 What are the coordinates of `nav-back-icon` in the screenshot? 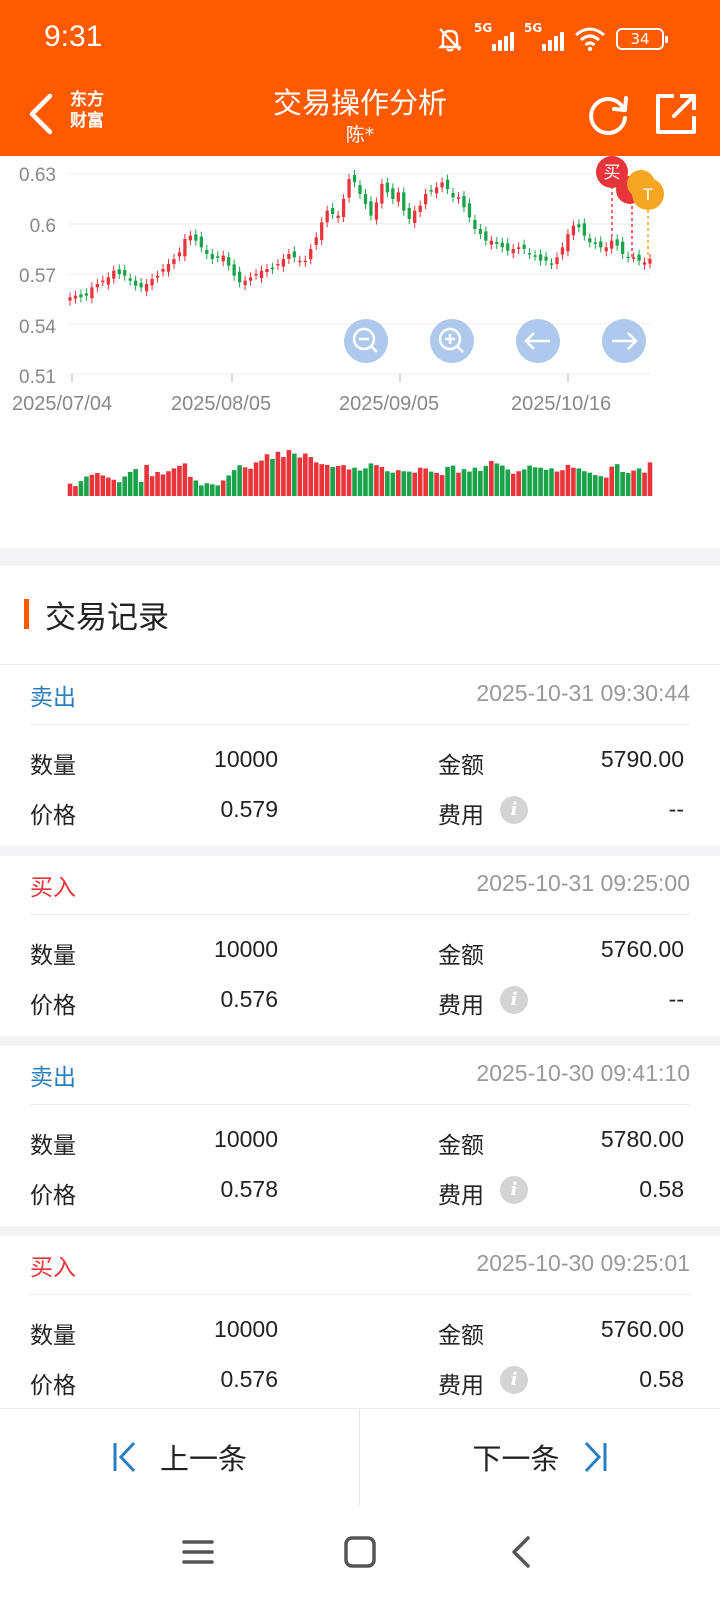 It's located at (522, 1552).